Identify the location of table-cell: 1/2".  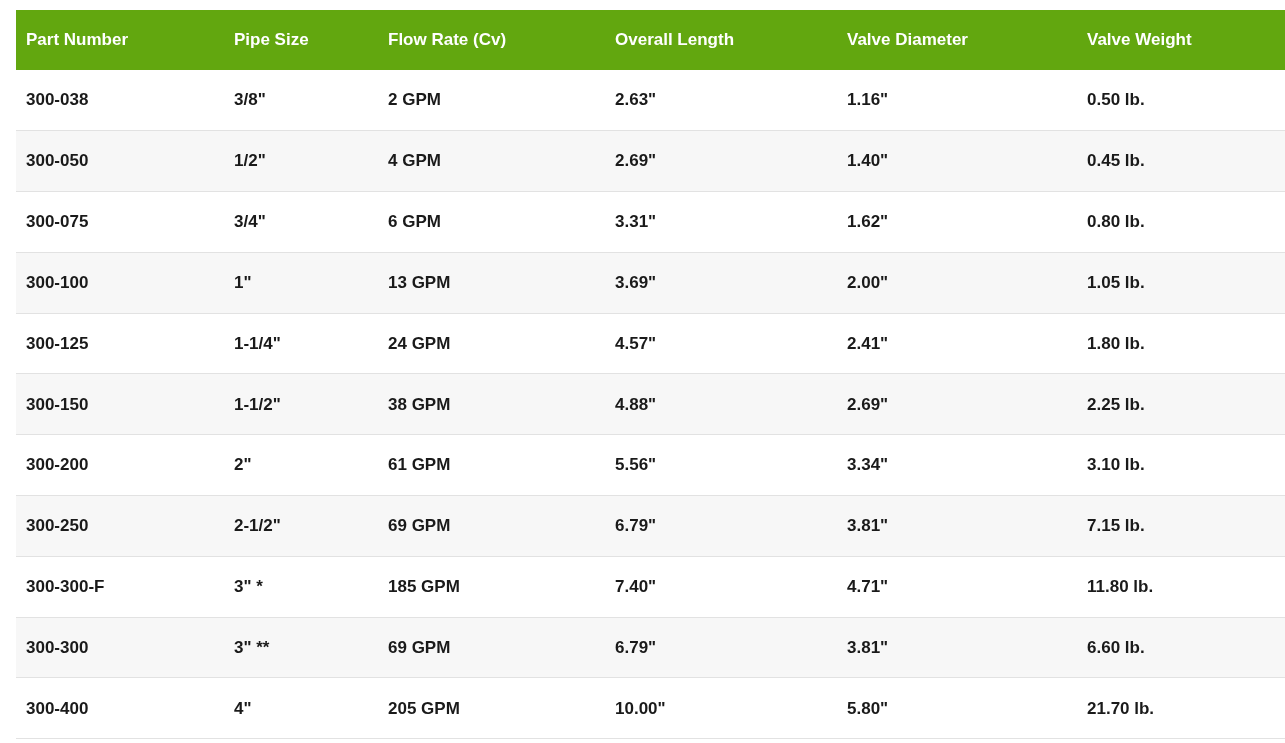
(301, 161).